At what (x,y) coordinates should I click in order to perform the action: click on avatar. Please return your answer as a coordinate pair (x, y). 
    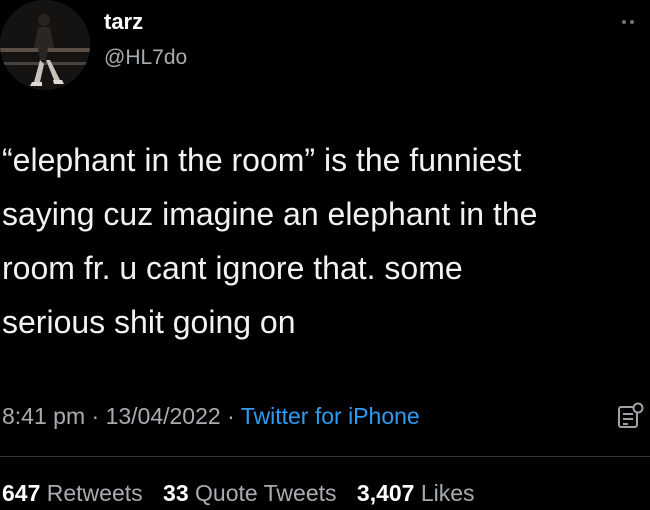
    Looking at the image, I should click on (45, 45).